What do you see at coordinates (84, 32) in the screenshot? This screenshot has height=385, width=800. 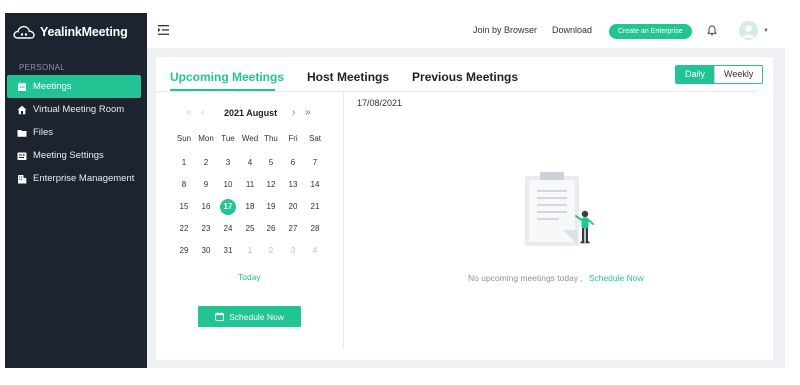 I see `brand-name: YealinkMeeting` at bounding box center [84, 32].